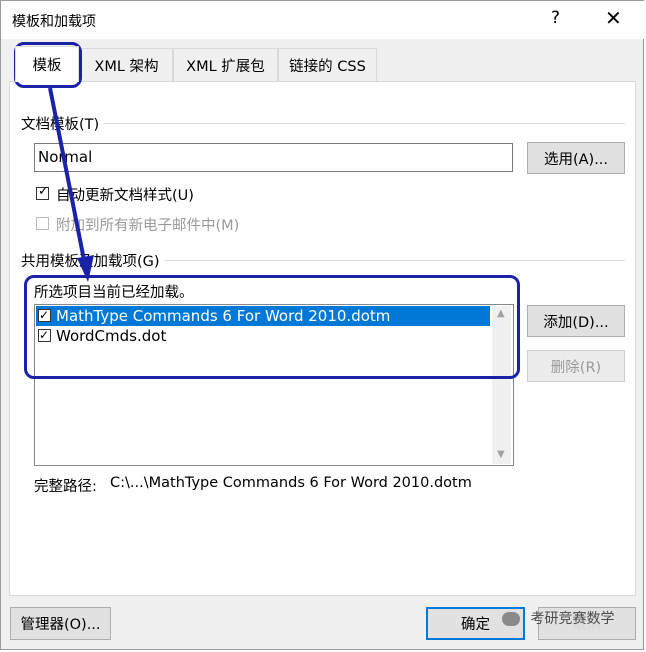 The width and height of the screenshot is (646, 652). I want to click on tab-templates: 模板, so click(47, 64).